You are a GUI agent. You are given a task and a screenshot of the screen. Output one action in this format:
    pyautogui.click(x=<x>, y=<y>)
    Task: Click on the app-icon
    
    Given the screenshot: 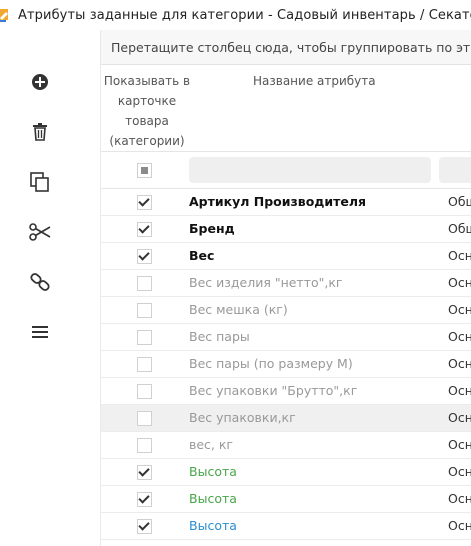 What is the action you would take?
    pyautogui.click(x=5, y=15)
    